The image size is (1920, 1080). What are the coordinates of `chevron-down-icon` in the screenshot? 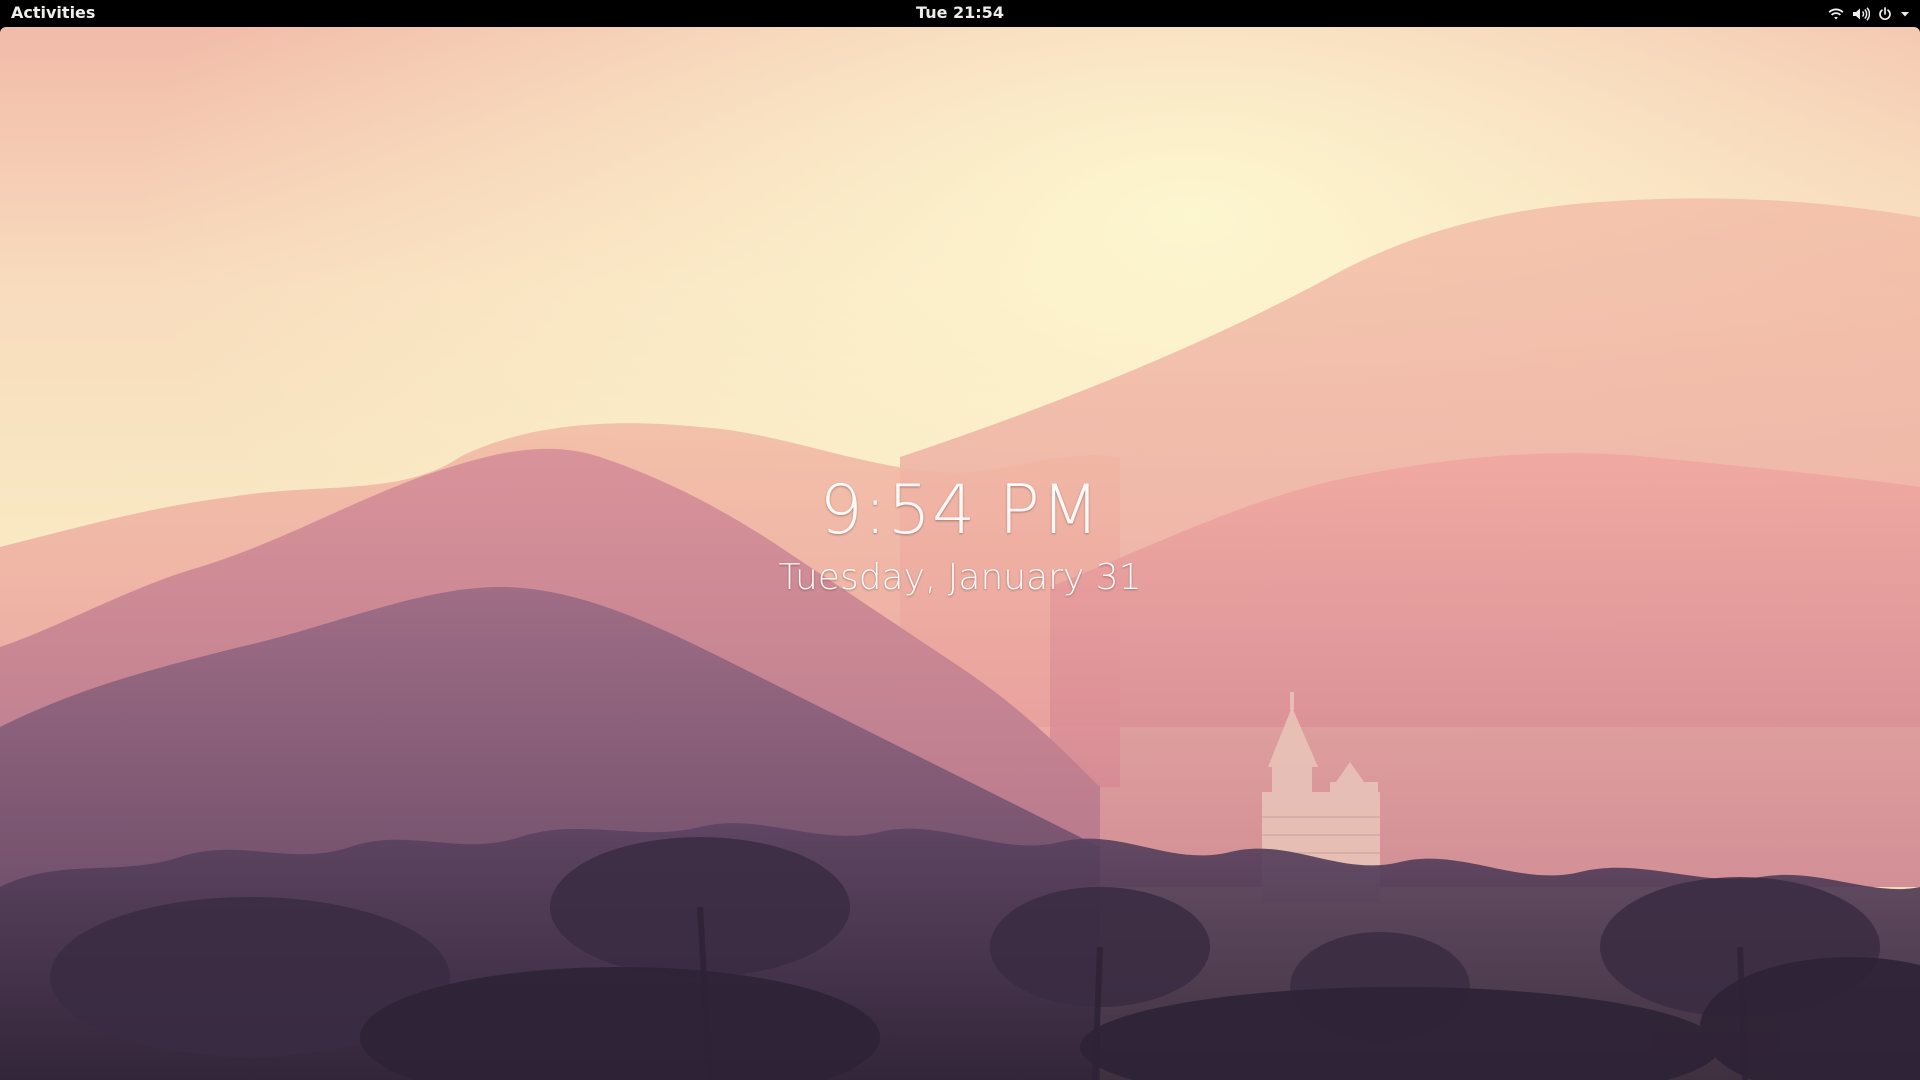 It's located at (1905, 14).